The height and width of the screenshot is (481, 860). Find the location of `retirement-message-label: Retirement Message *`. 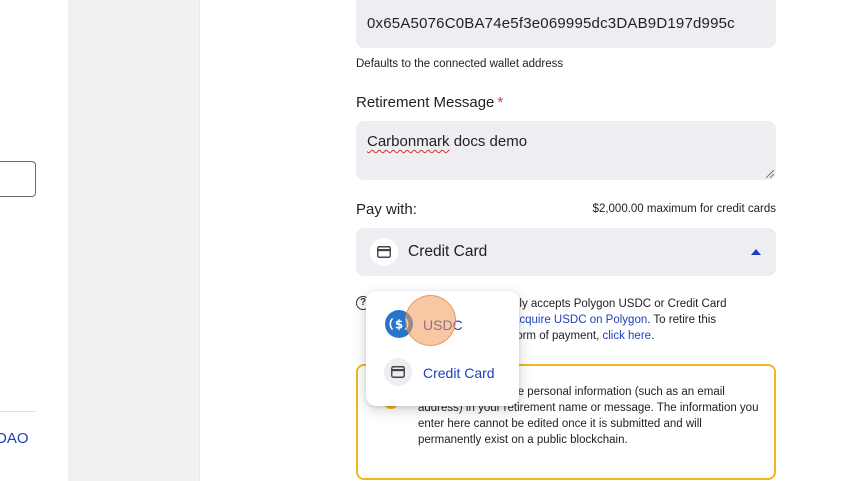

retirement-message-label: Retirement Message * is located at coordinates (429, 102).